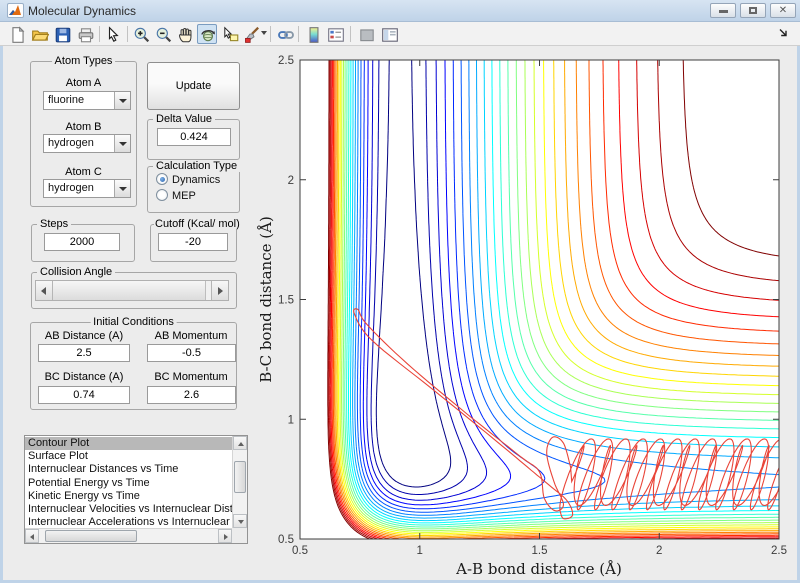  I want to click on new-figure-button, so click(17, 34).